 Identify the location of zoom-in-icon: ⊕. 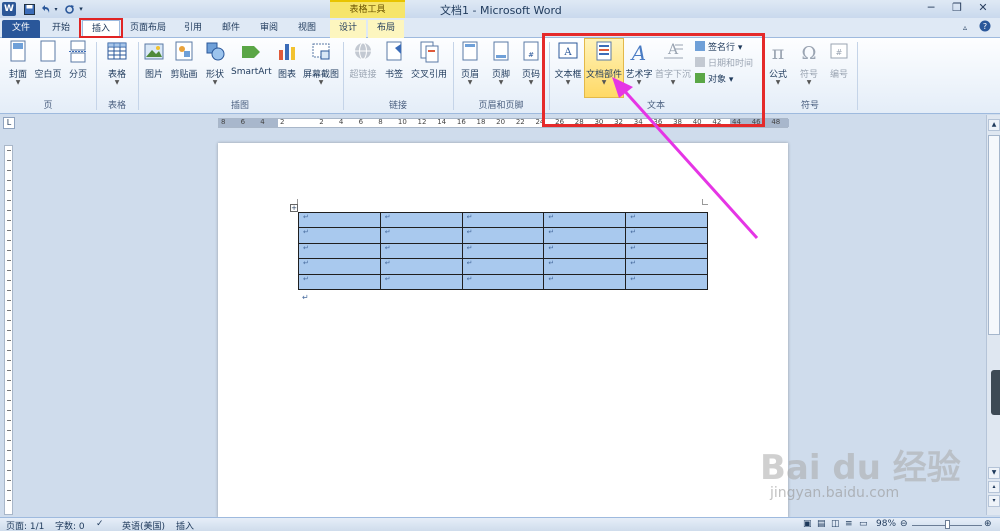
(988, 524).